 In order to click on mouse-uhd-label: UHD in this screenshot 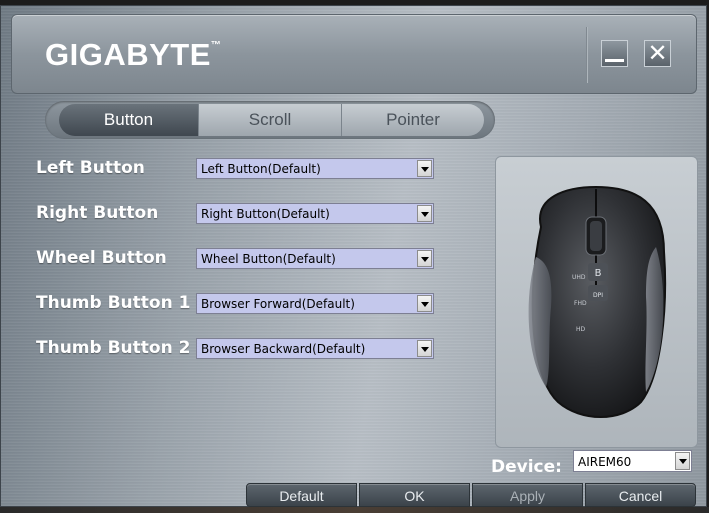, I will do `click(579, 277)`.